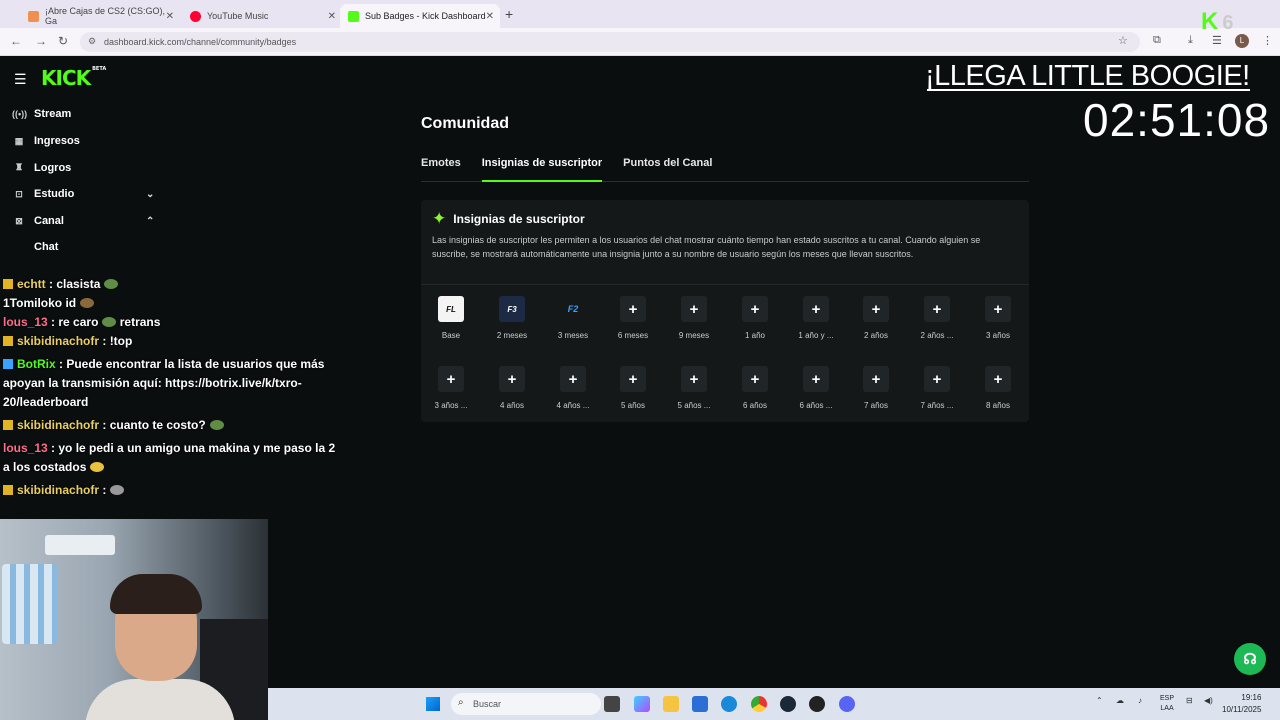  Describe the element at coordinates (451, 318) in the screenshot. I see `badge-slot-base: FL Base` at that location.